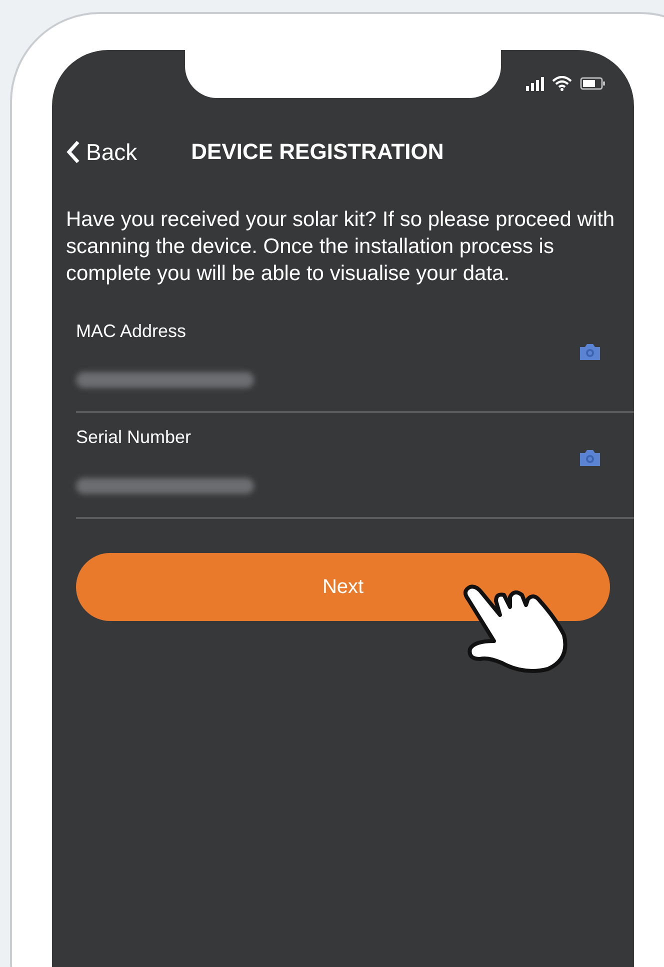 The height and width of the screenshot is (967, 664). I want to click on battery-icon, so click(593, 83).